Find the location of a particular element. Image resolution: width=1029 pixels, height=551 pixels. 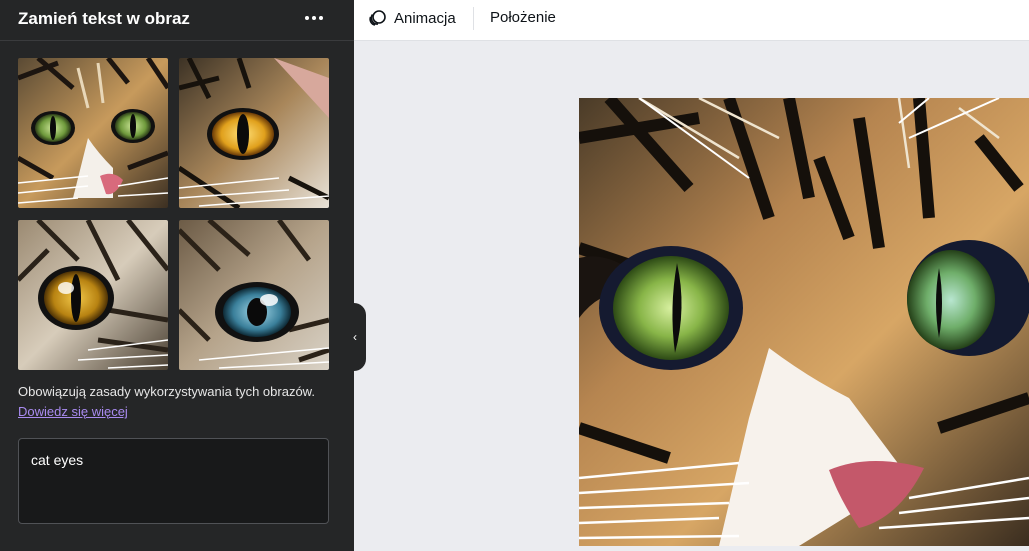

panel-header: Zamień tekst w obraz is located at coordinates (177, 20).